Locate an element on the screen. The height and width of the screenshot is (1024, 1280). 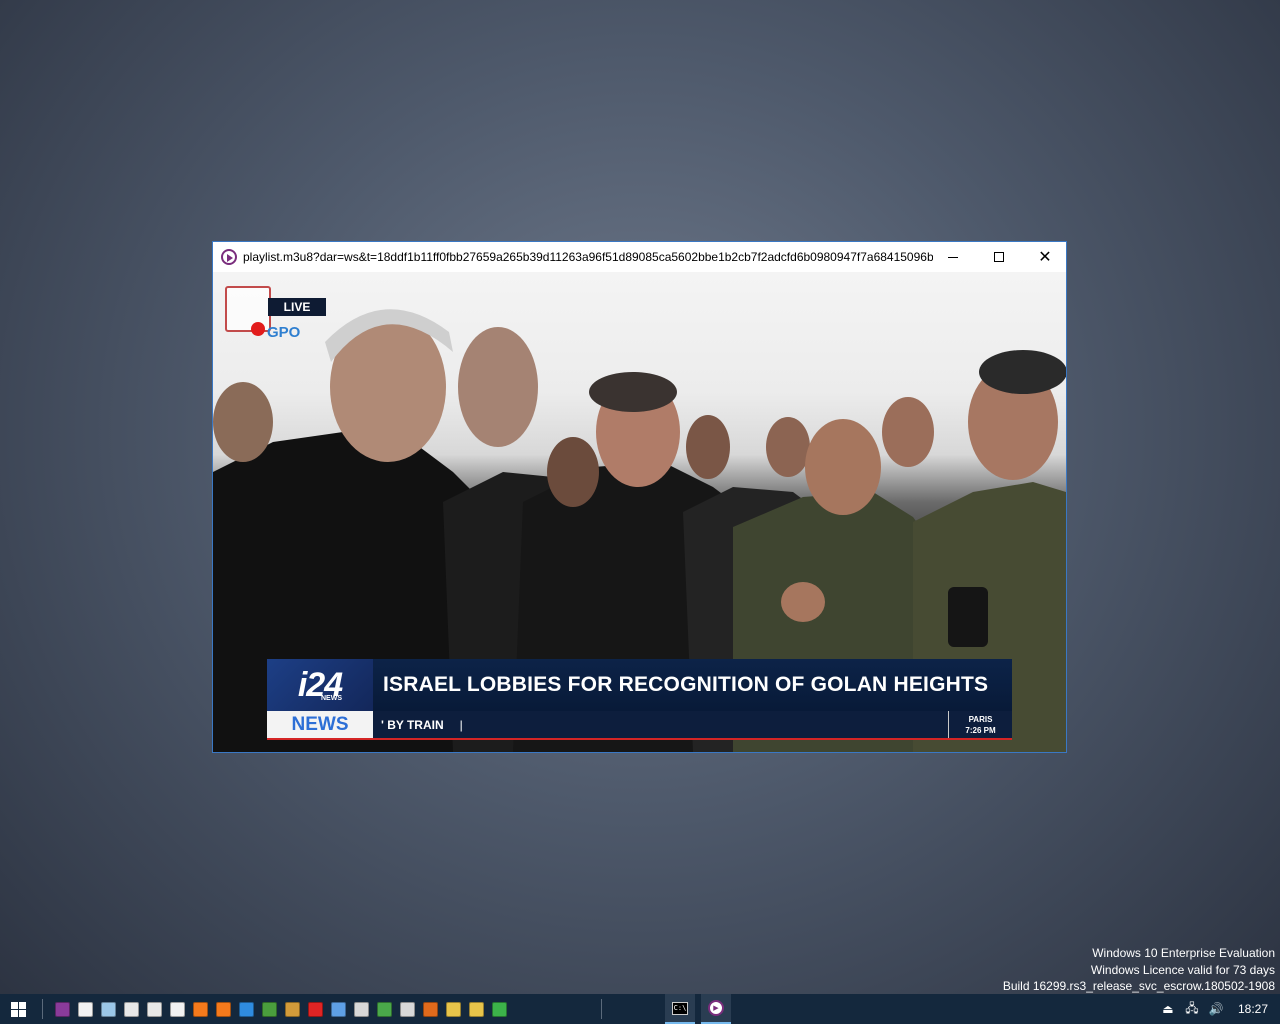
usb-eject-icon: ⏏ is located at coordinates (1168, 1009).